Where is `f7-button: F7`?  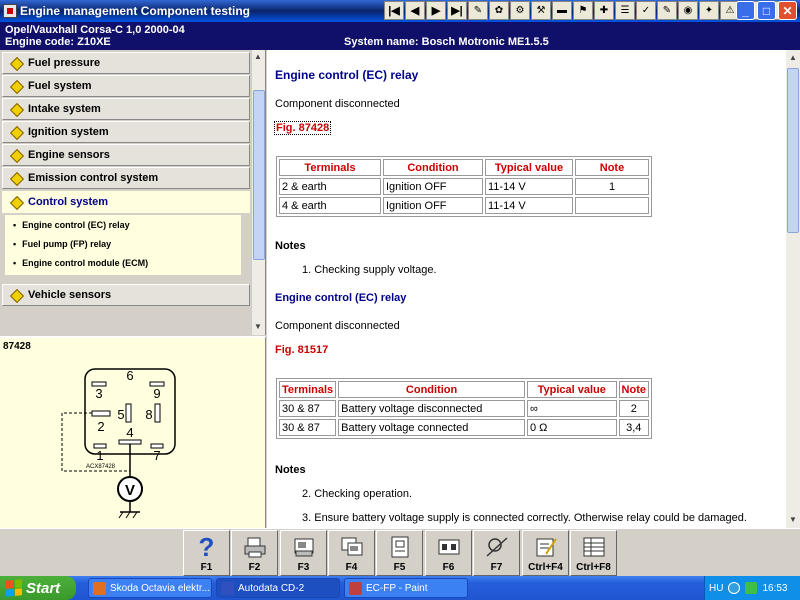
f7-button: F7 is located at coordinates (496, 553).